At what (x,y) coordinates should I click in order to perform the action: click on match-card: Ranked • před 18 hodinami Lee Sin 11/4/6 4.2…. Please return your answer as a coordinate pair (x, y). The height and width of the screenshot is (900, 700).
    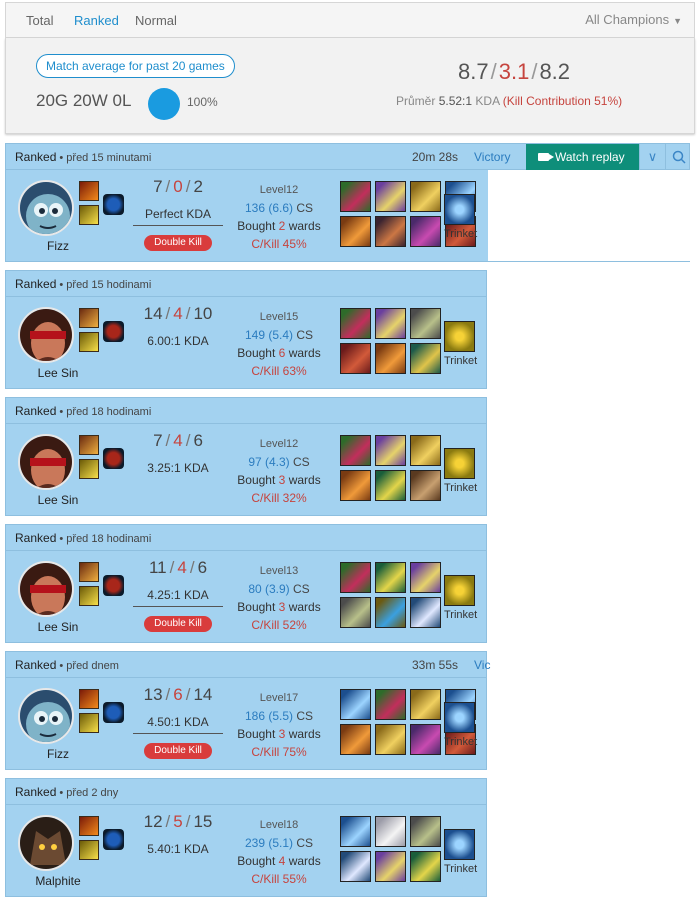
    Looking at the image, I should click on (246, 583).